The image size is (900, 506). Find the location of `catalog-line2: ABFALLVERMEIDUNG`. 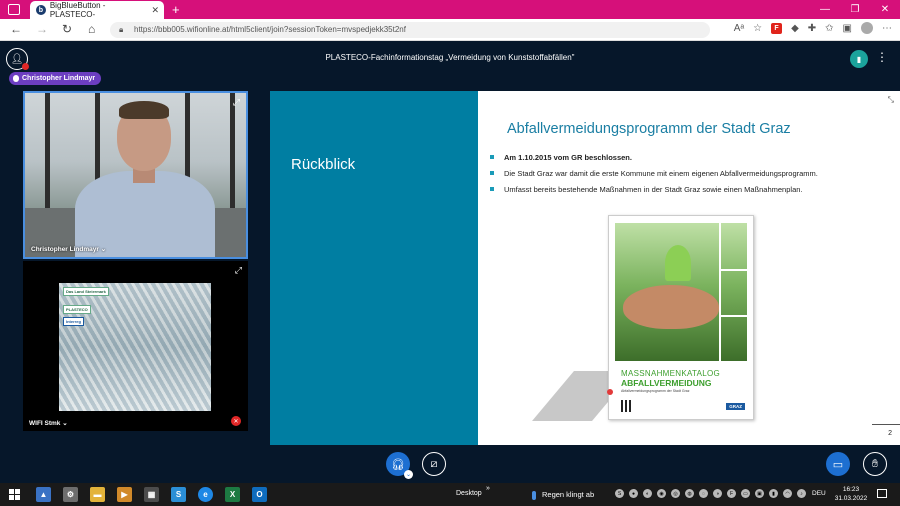

catalog-line2: ABFALLVERMEIDUNG is located at coordinates (666, 383).